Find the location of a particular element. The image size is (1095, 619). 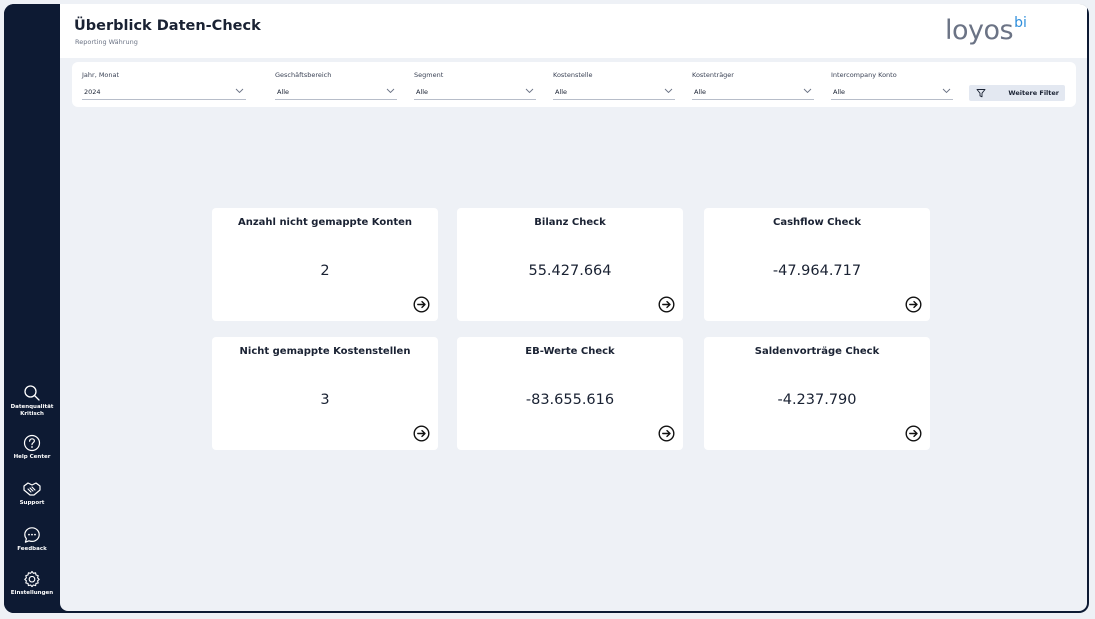

filter-kostentraeger: Kostenträger Alle is located at coordinates (753, 85).